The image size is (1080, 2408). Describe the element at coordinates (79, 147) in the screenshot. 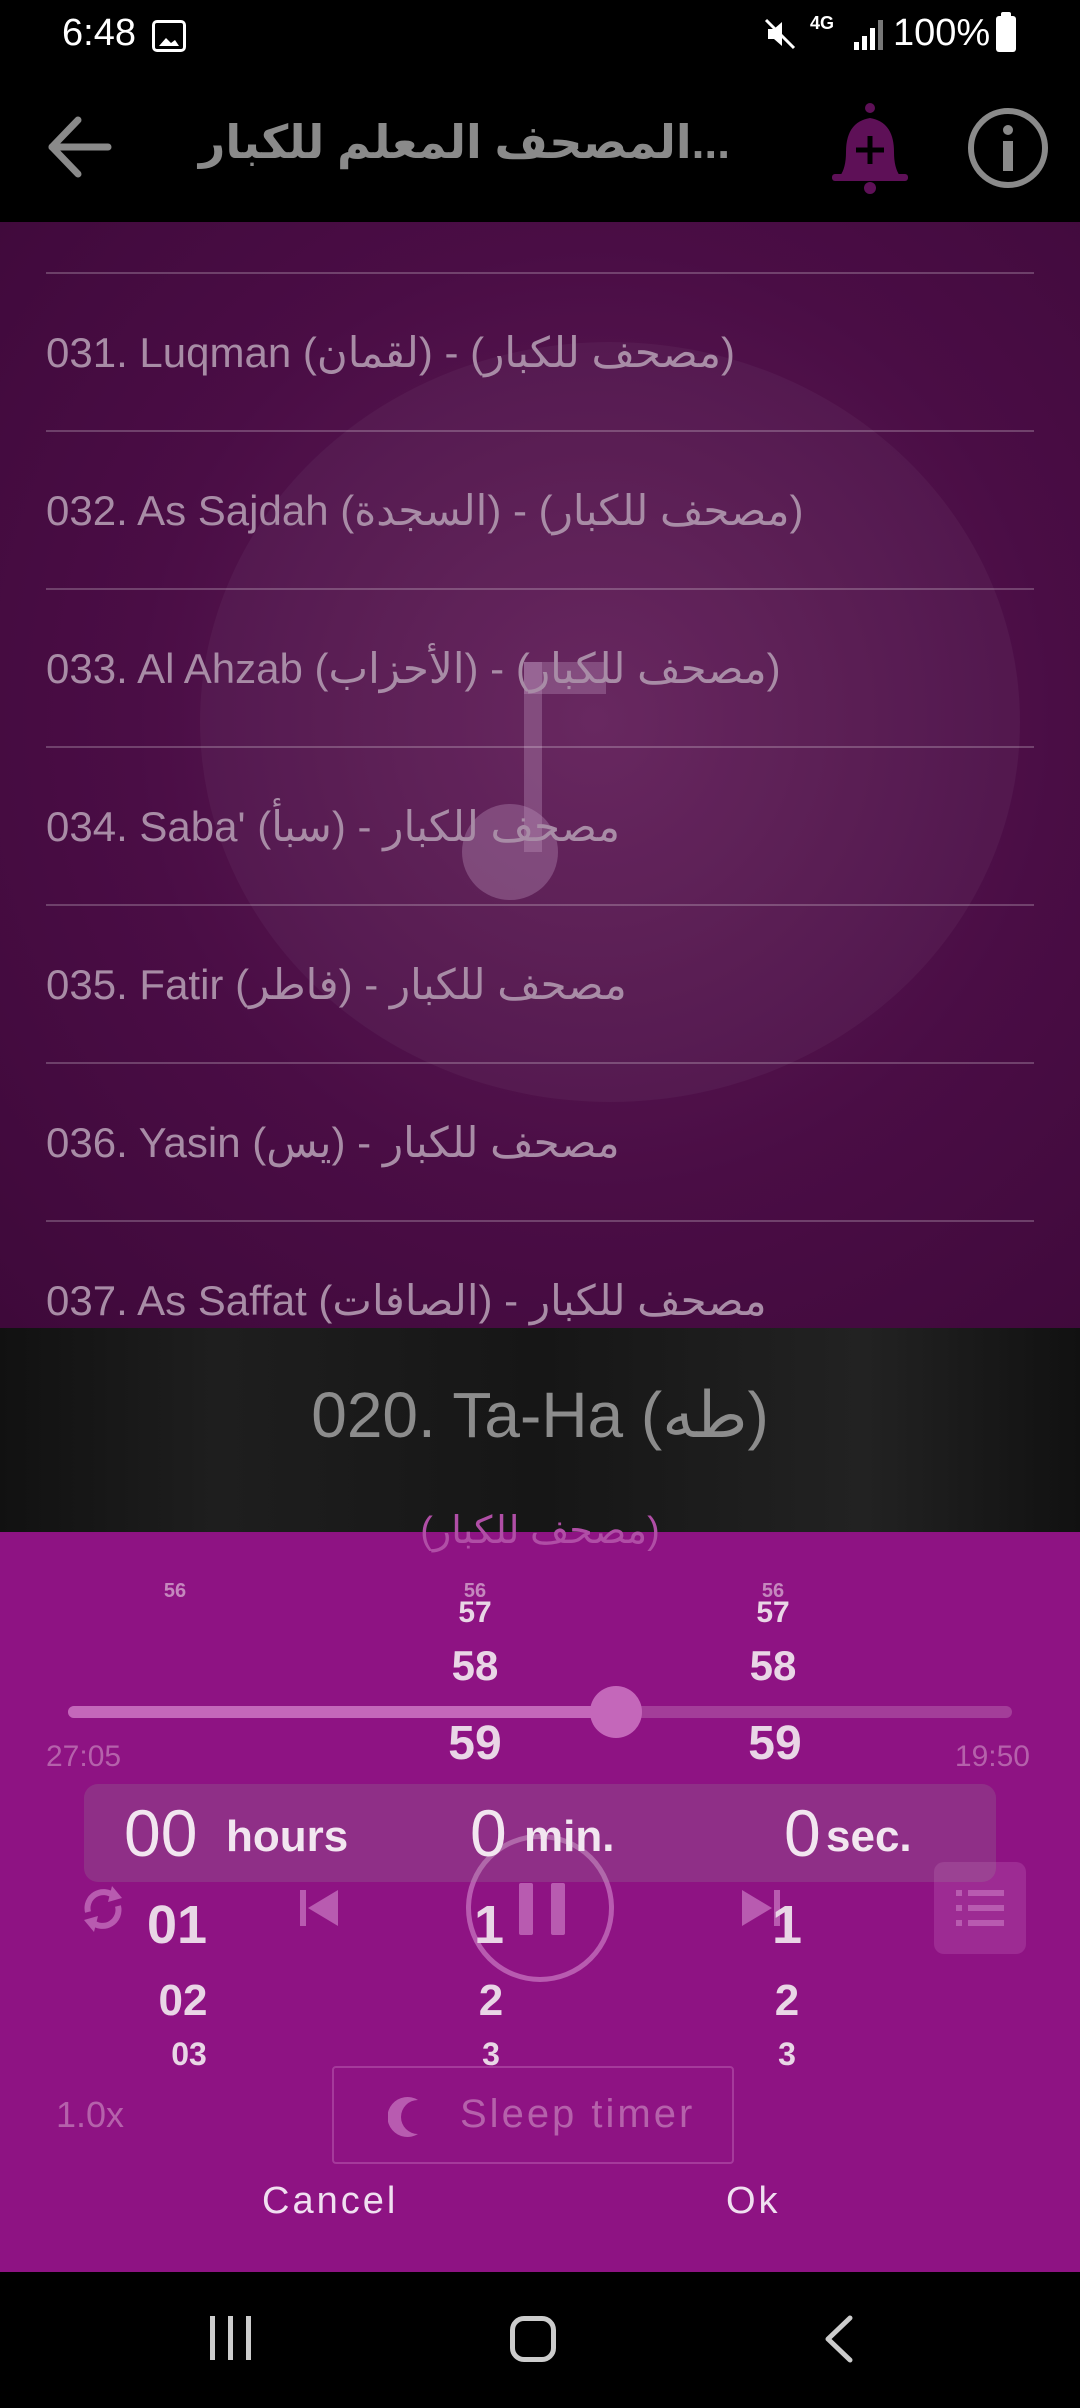

I see `back-arrow-icon` at that location.